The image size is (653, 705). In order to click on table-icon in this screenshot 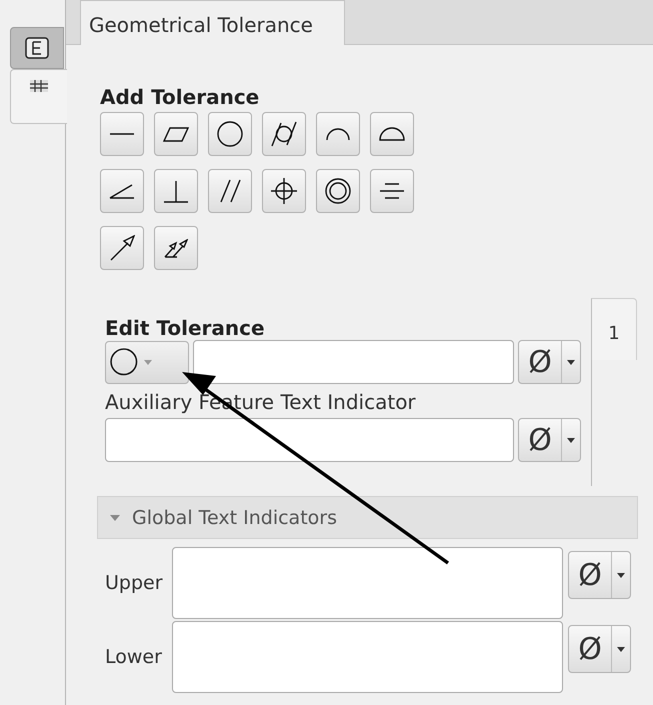, I will do `click(39, 86)`.